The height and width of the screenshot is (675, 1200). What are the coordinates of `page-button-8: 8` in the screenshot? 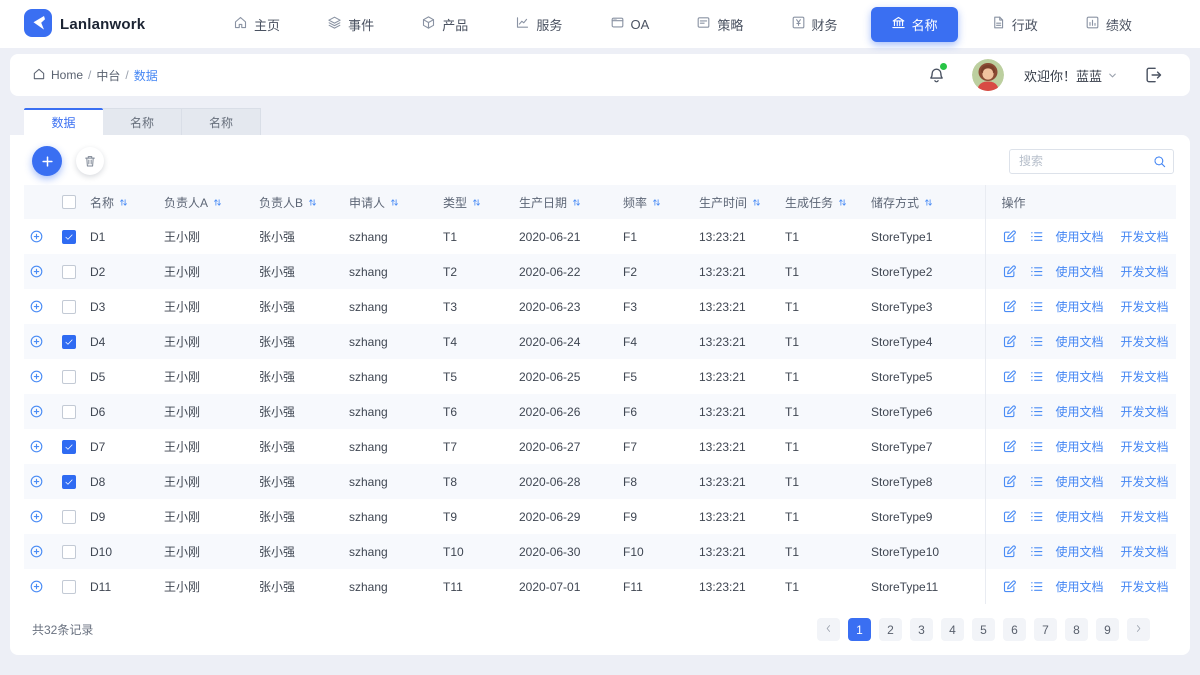 It's located at (1076, 629).